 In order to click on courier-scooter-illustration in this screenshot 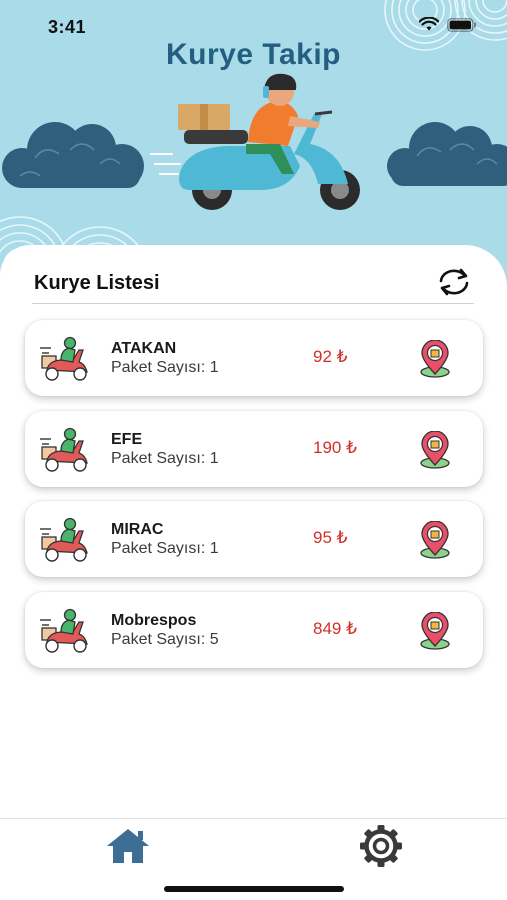, I will do `click(255, 141)`.